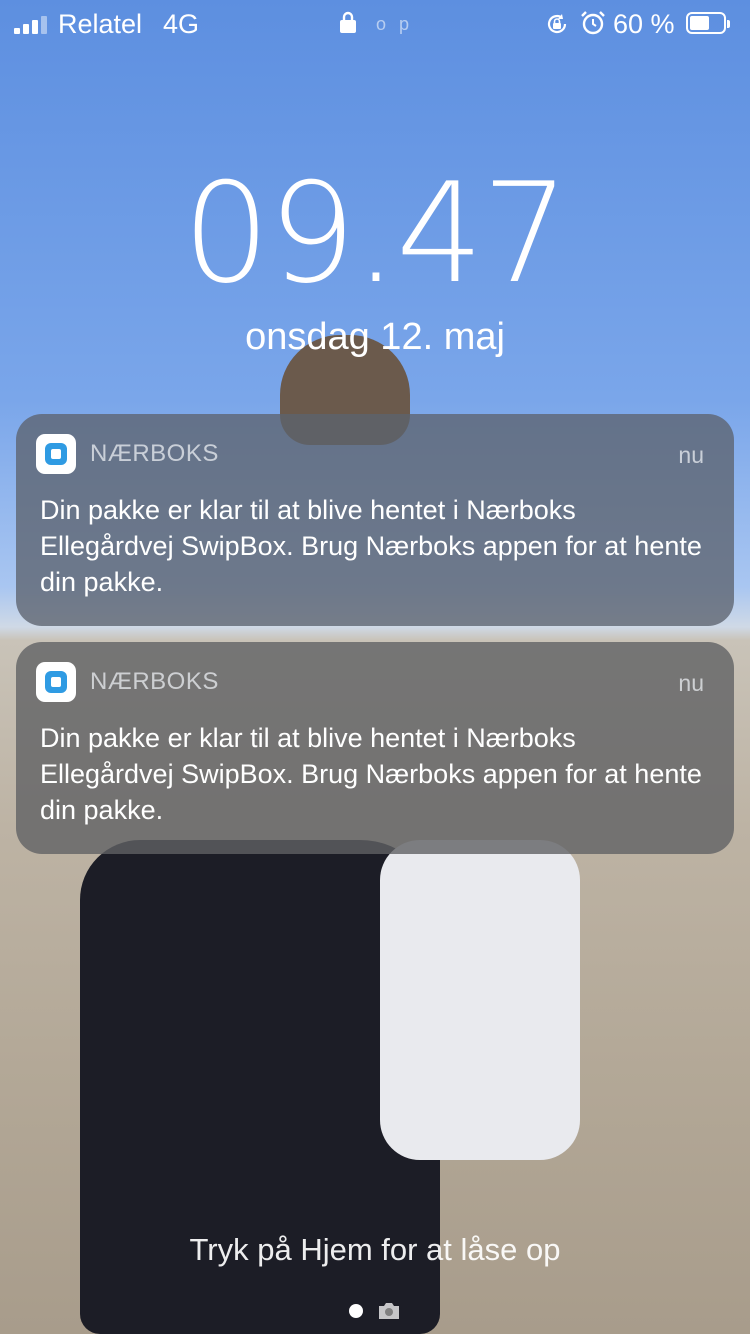  I want to click on lock-screen-clock: 09.47, so click(375, 233).